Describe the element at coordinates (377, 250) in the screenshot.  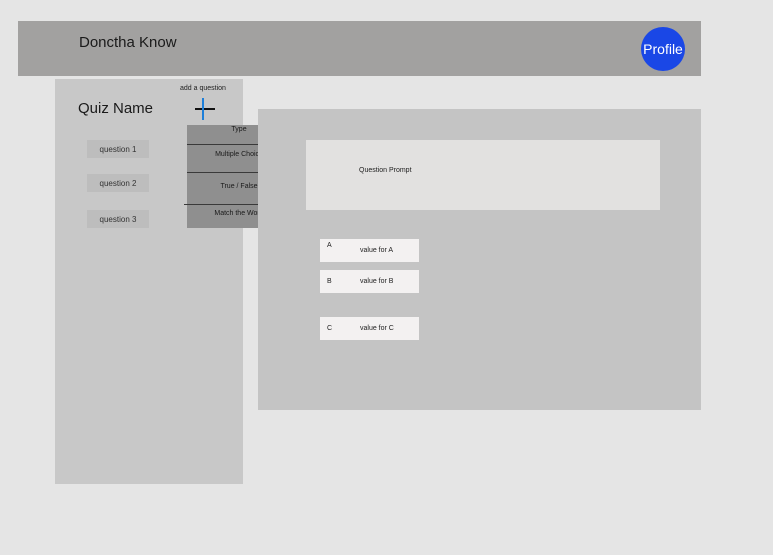
I see `answer-value-a: value for A` at that location.